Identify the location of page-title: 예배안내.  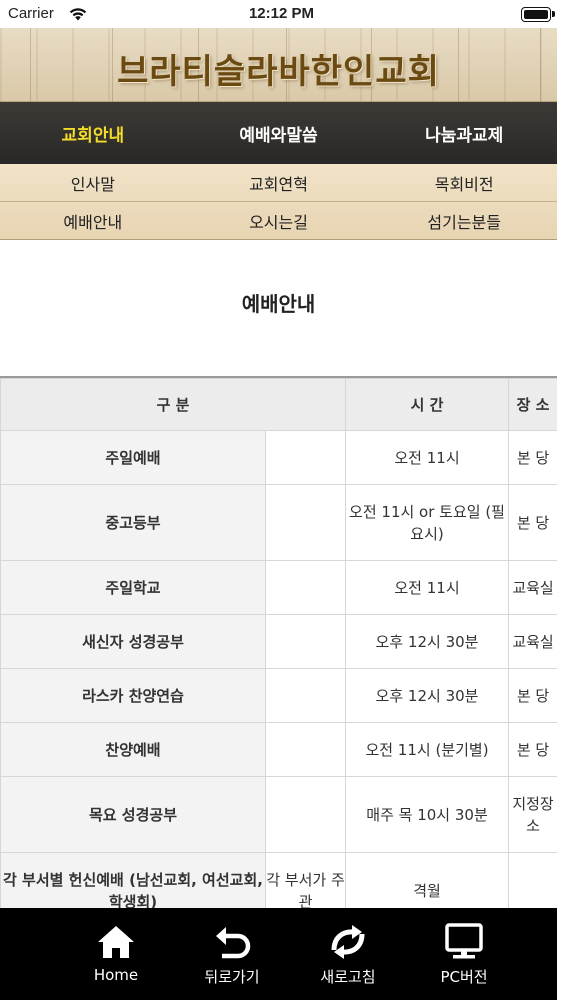
(278, 304).